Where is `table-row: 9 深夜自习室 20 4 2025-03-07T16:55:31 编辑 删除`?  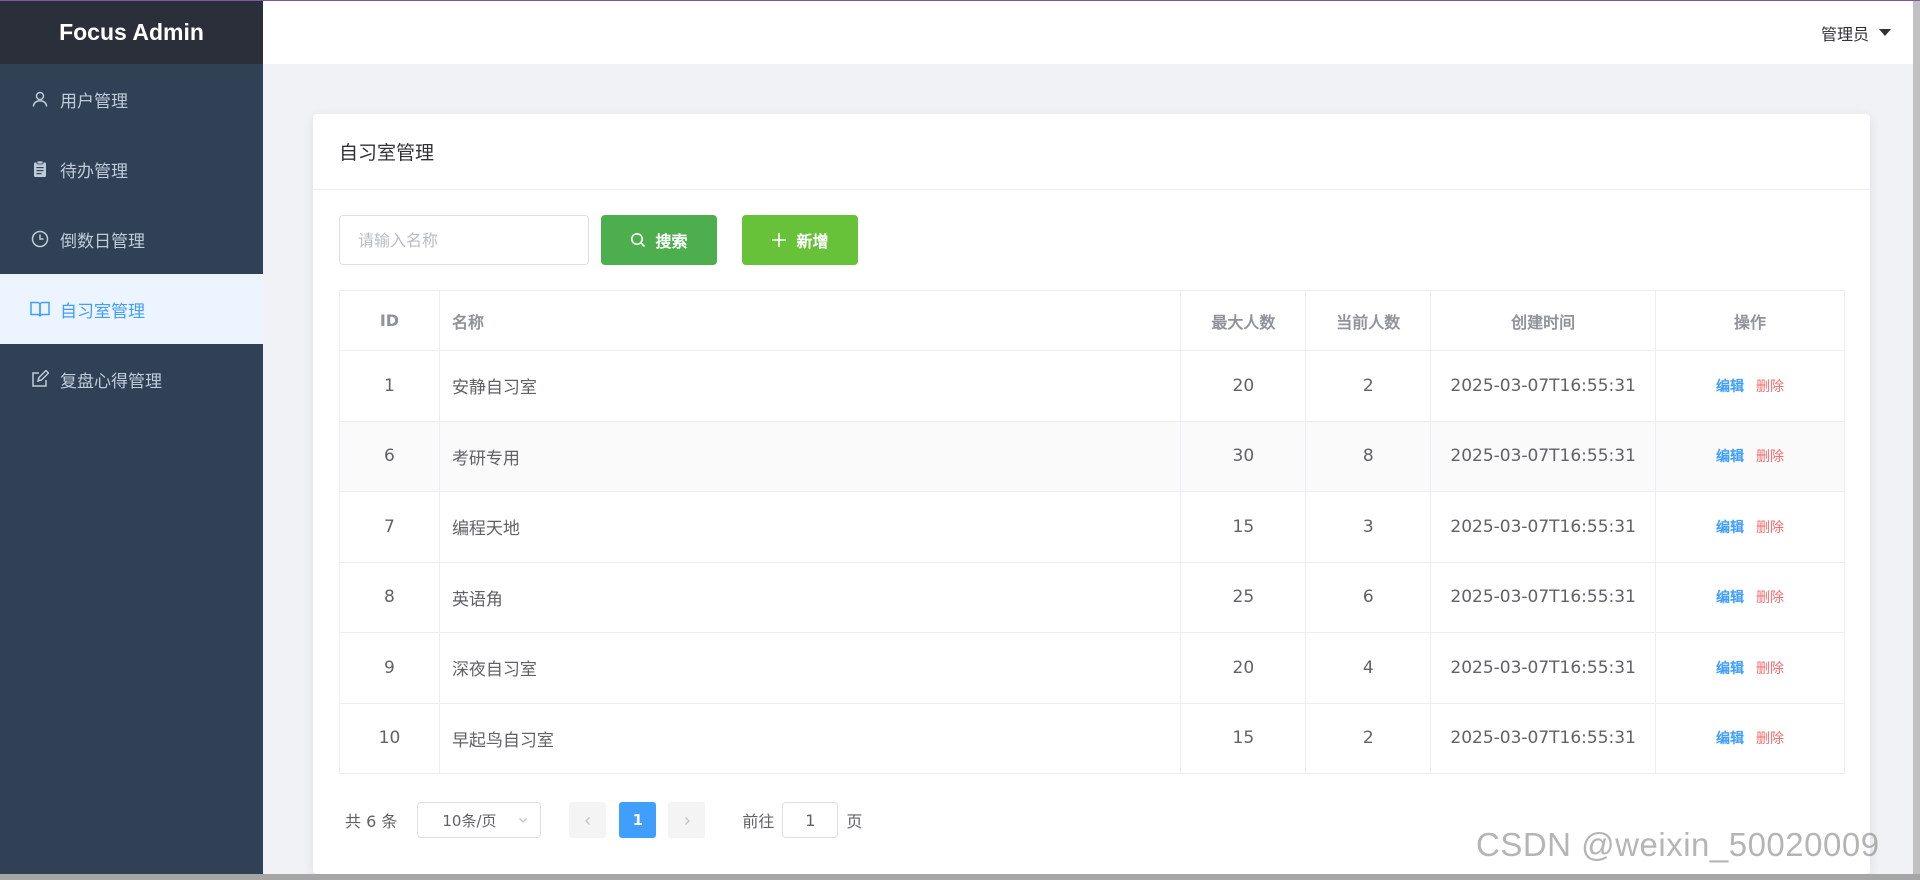 table-row: 9 深夜自习室 20 4 2025-03-07T16:55:31 编辑 删除 is located at coordinates (1092, 668).